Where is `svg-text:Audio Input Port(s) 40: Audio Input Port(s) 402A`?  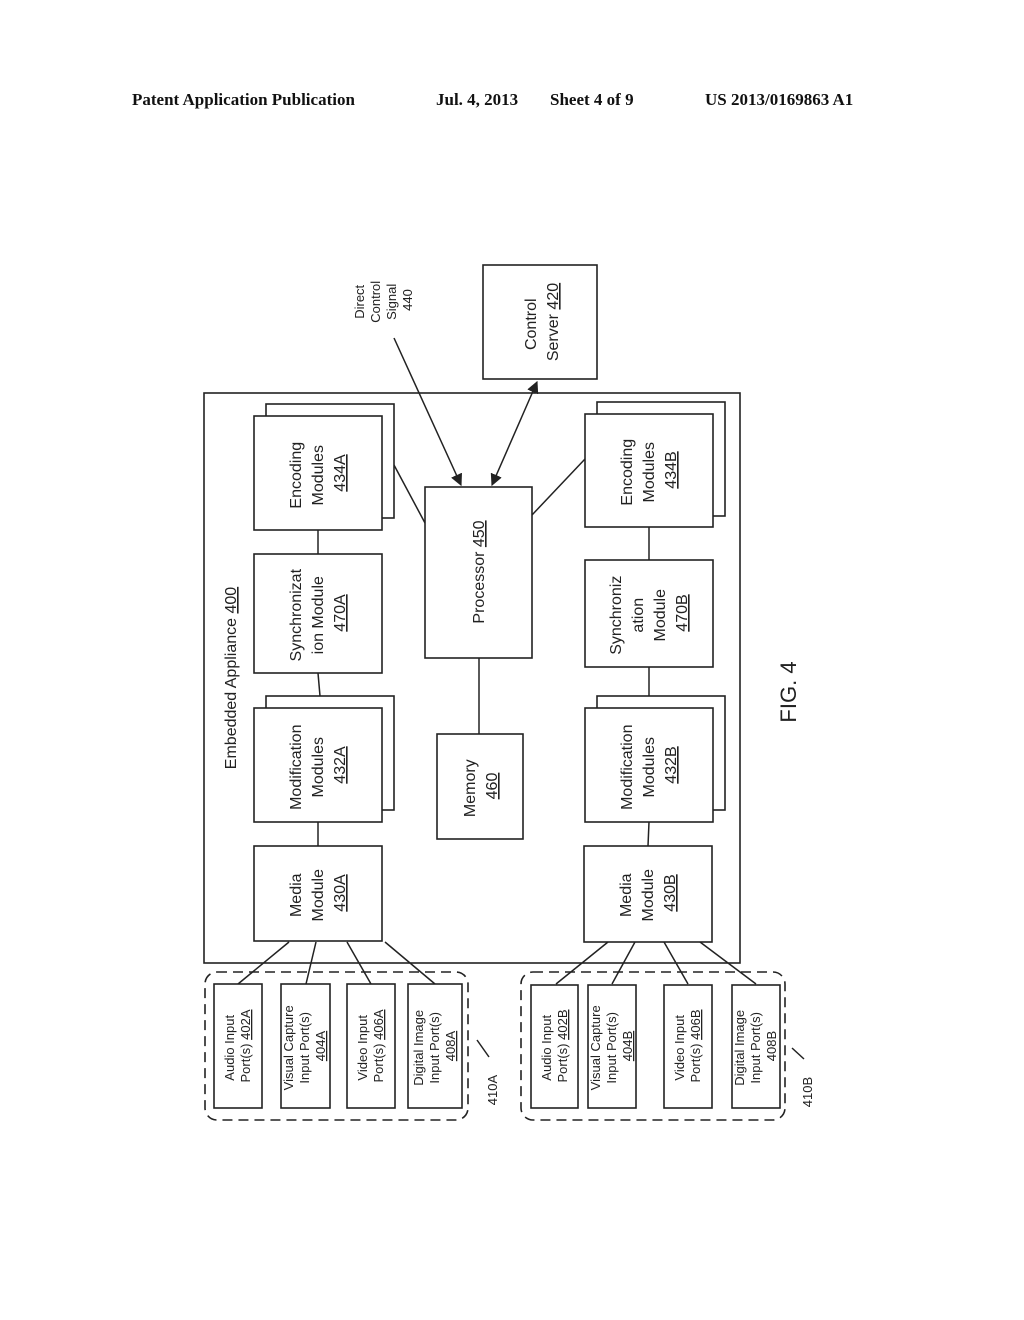 svg-text:Audio Input Port(s) 40: Audio Input Port(s) 402A is located at coordinates (237, 1045).